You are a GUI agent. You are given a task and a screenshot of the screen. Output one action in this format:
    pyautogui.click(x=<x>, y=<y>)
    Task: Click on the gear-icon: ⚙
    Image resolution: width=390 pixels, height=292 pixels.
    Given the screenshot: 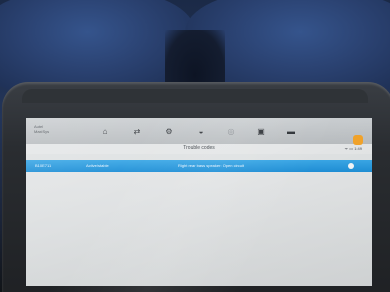 What is the action you would take?
    pyautogui.click(x=169, y=132)
    